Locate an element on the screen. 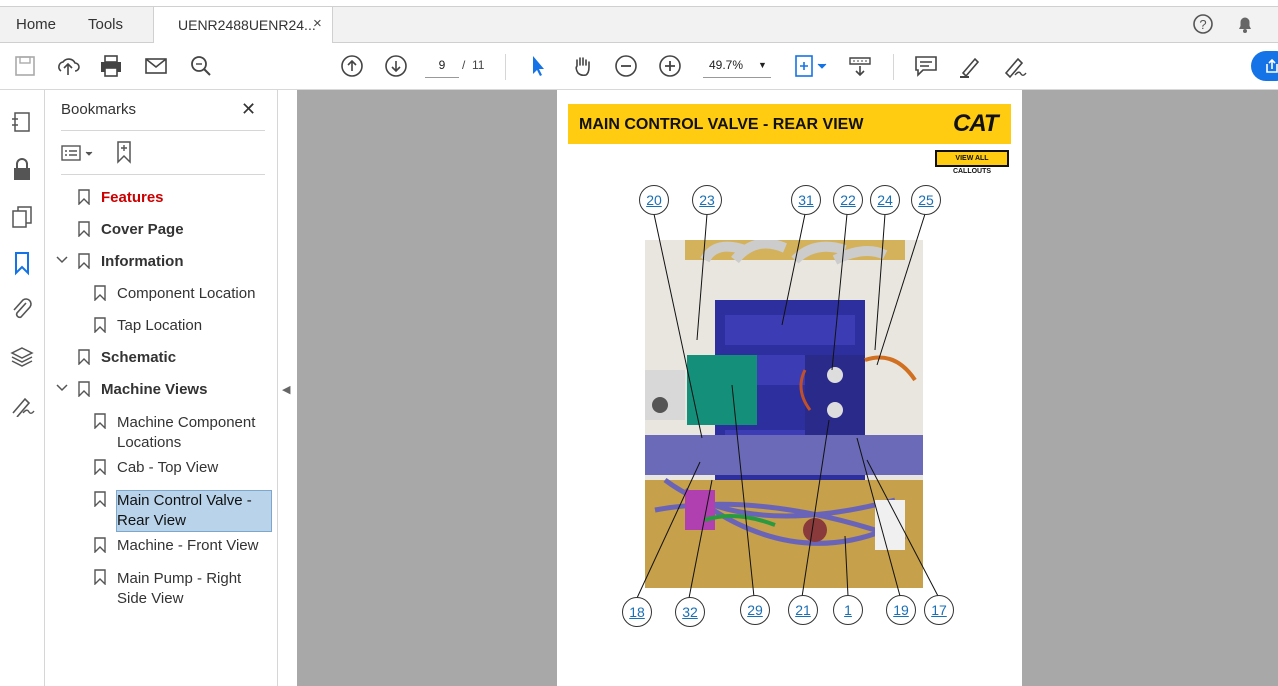 The width and height of the screenshot is (1278, 686). bookmark-machine-front-view: Machine - Front View is located at coordinates (187, 545).